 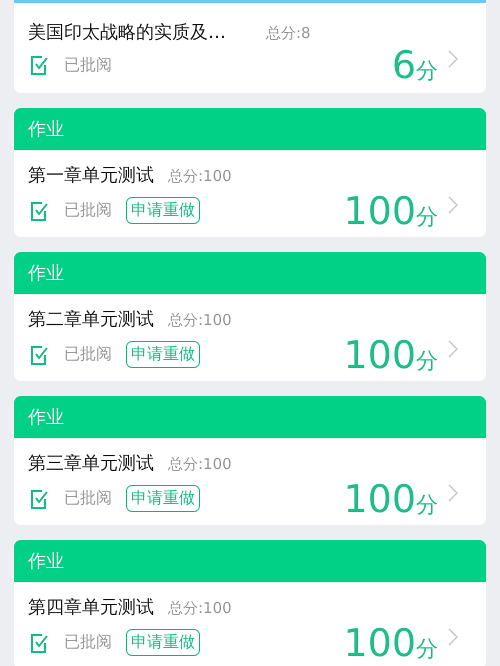 What do you see at coordinates (91, 175) in the screenshot?
I see `assignment-title: 第一章单元测试` at bounding box center [91, 175].